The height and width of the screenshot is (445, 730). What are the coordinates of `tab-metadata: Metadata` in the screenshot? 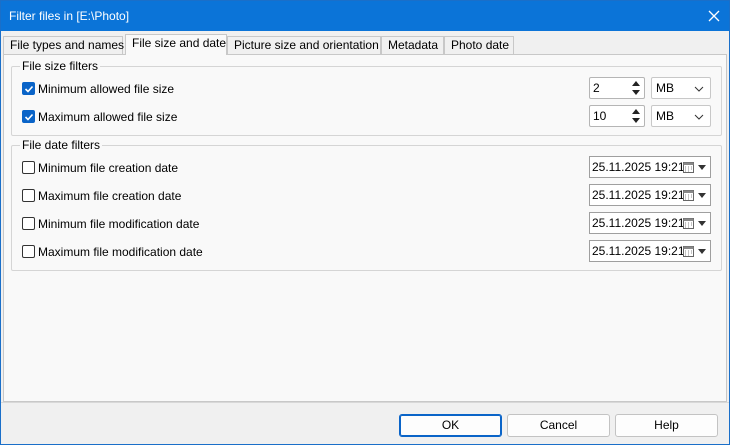 It's located at (412, 45).